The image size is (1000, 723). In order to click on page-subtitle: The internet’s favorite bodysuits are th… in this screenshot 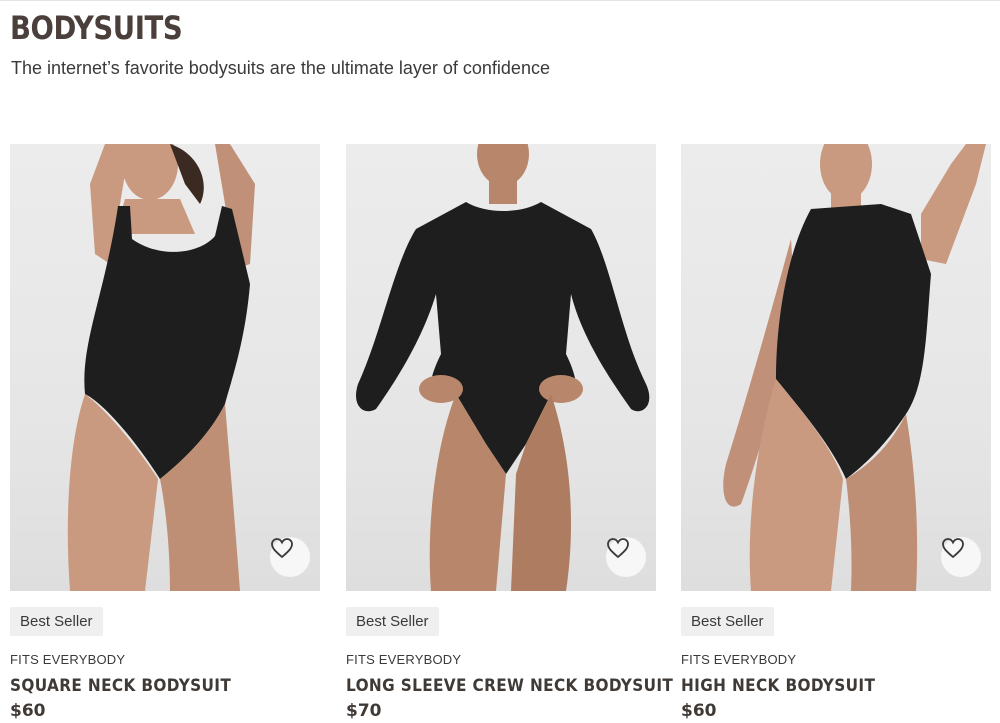, I will do `click(280, 68)`.